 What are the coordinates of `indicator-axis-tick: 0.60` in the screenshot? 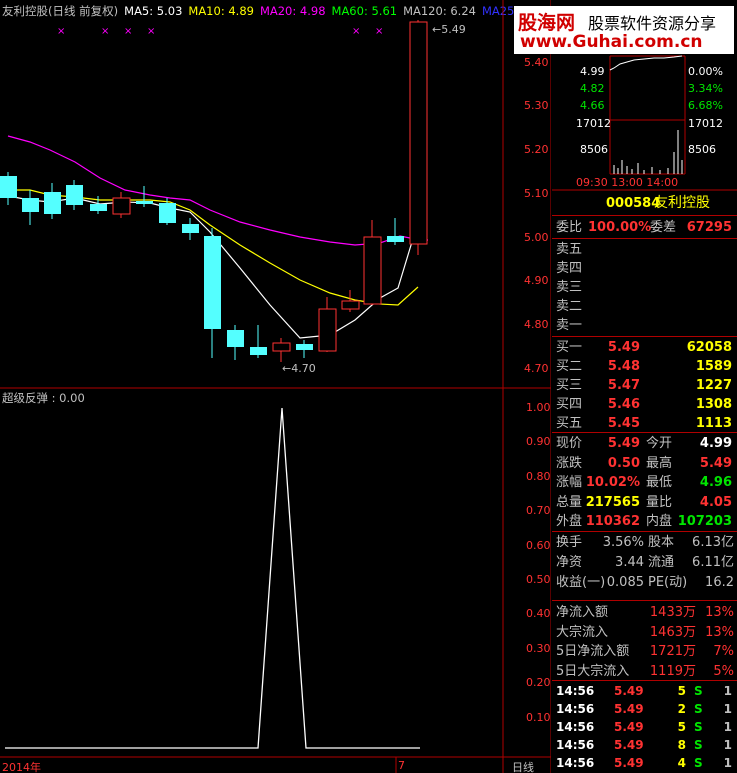 It's located at (538, 545).